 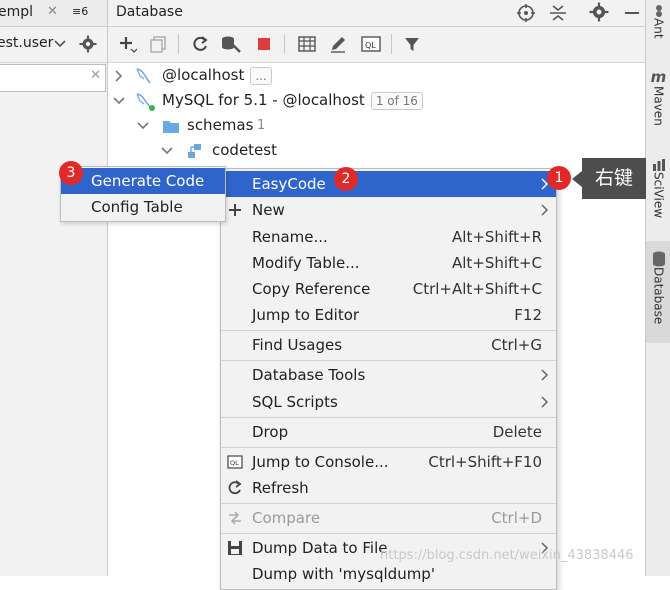 I want to click on table-icon, so click(x=307, y=44).